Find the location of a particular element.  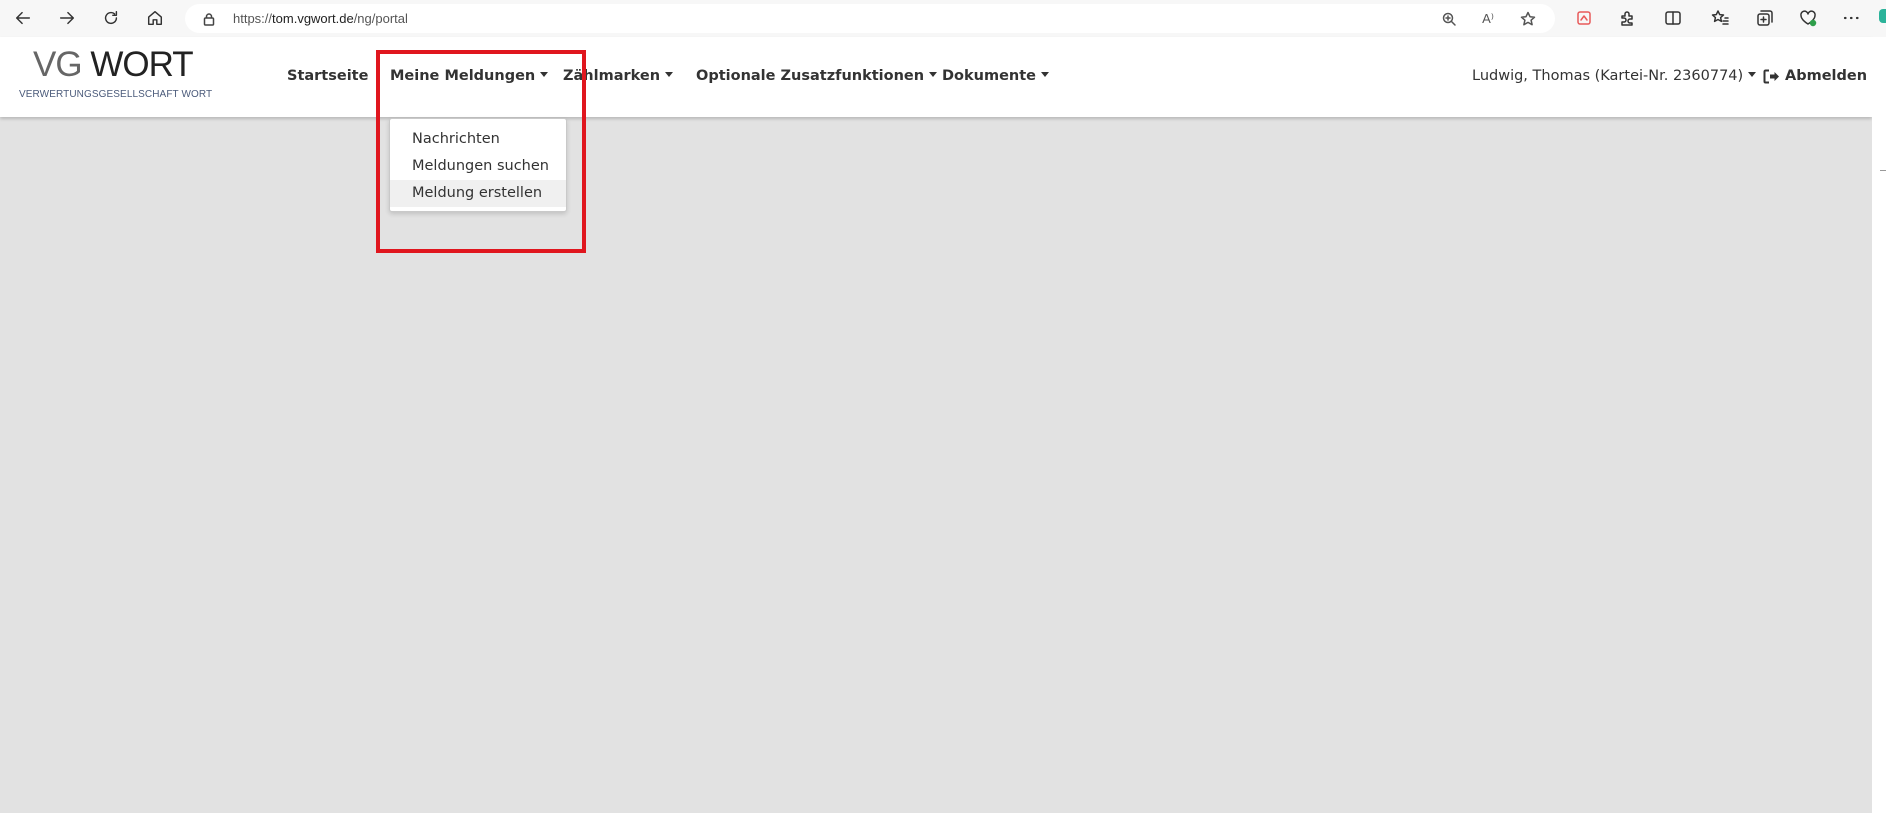

url-prefix: https:// is located at coordinates (253, 18).